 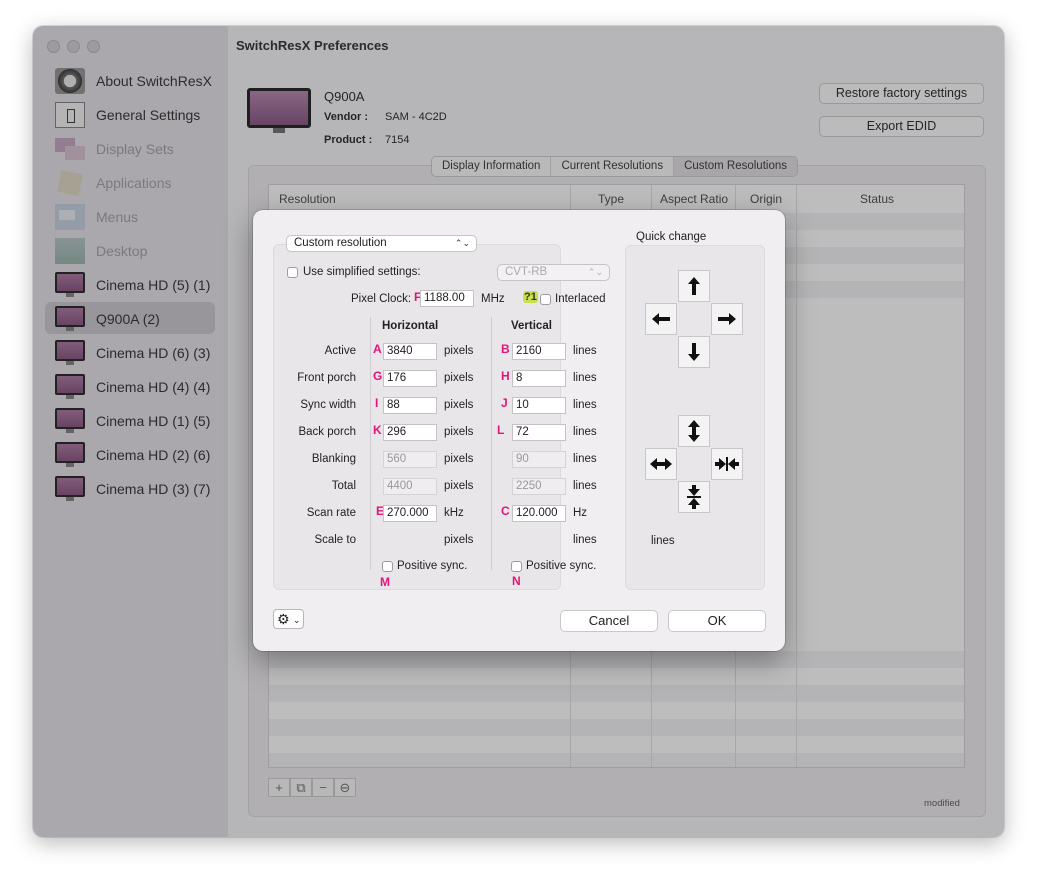 I want to click on total-horizontal-field: 4400, so click(x=410, y=486).